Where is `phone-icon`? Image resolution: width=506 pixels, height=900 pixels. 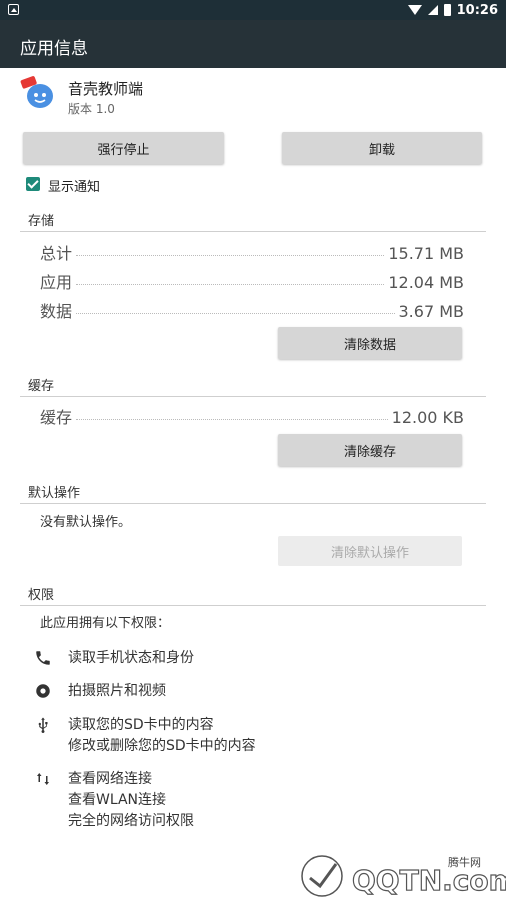
phone-icon is located at coordinates (43, 658).